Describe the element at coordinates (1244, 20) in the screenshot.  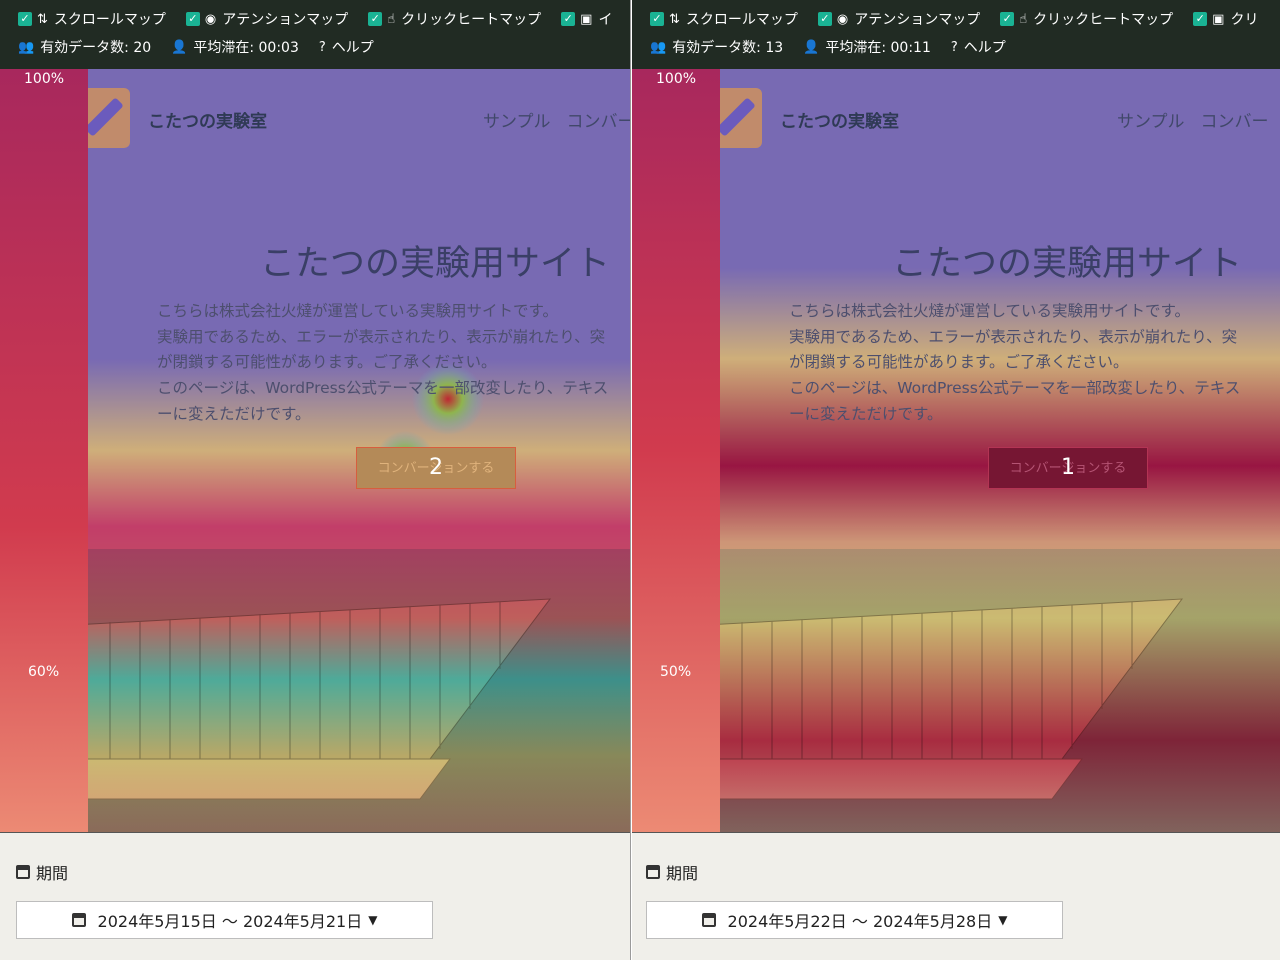
I see `image-label: クリ` at that location.